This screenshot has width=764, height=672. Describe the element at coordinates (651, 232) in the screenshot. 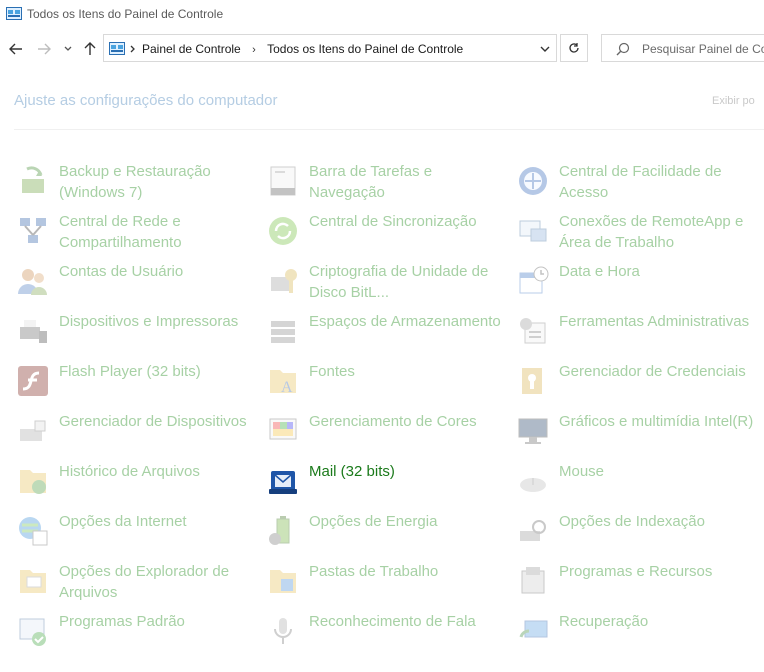

I see `item-label: Conexões de RemoteApp e Área de Trabalho` at that location.